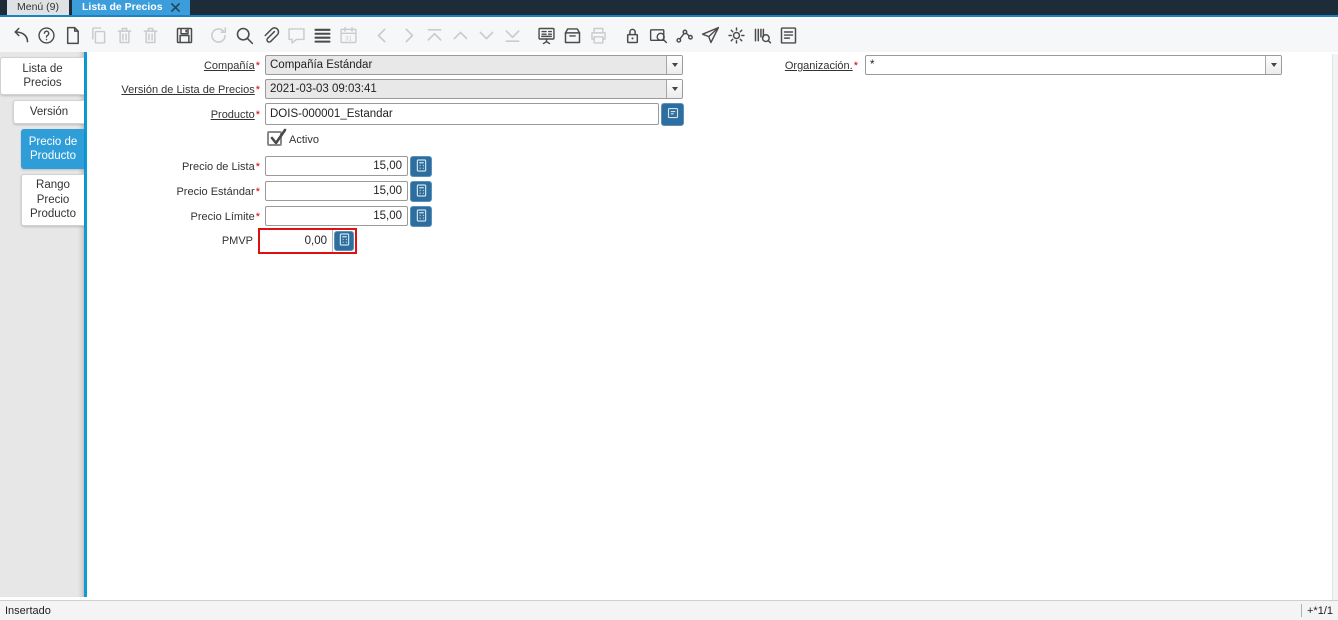  Describe the element at coordinates (235, 115) in the screenshot. I see `producto-label: Producto*` at that location.